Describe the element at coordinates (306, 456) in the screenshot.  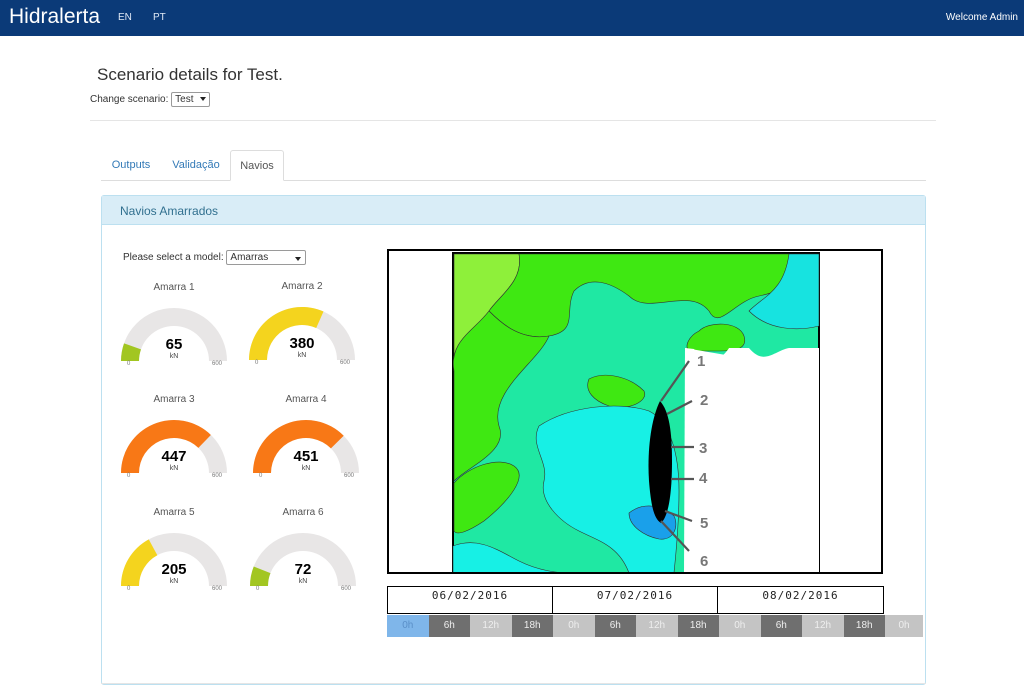
I see `gauge-value: 451` at that location.